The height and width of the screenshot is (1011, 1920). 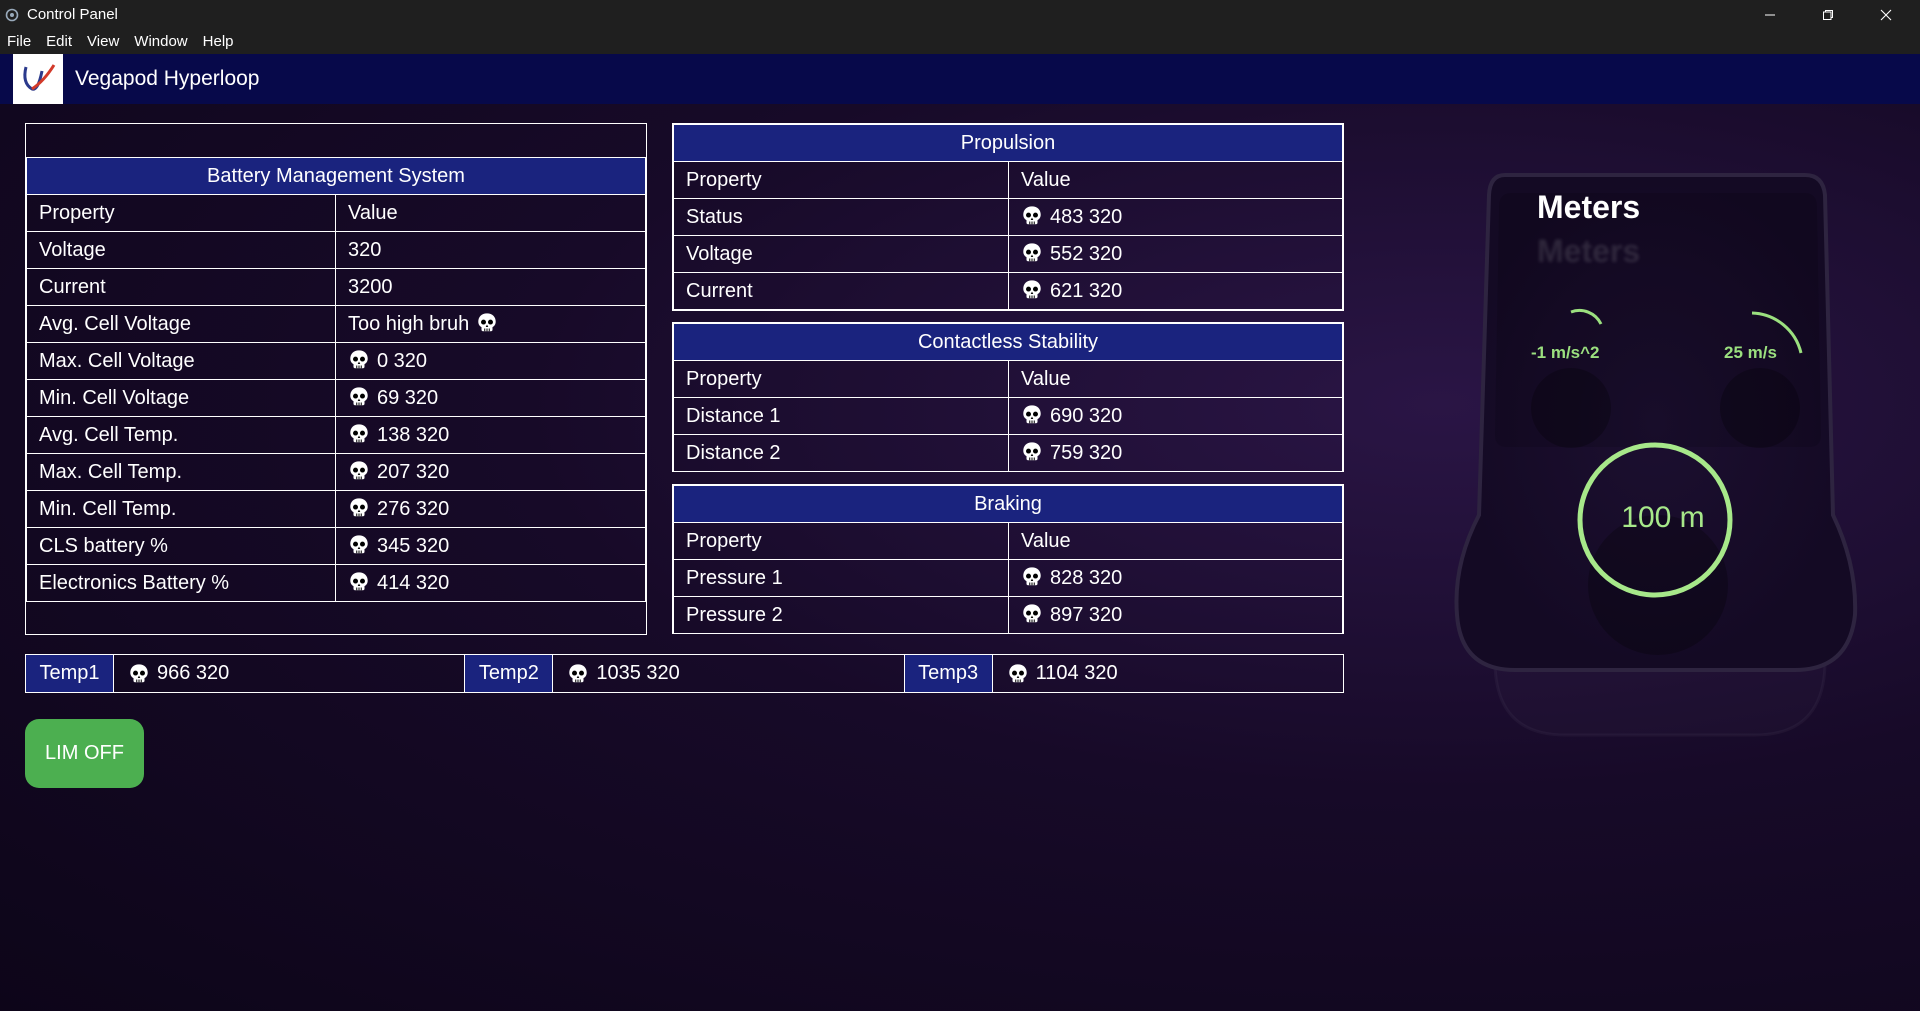 I want to click on row-value: 345 320, so click(x=413, y=546).